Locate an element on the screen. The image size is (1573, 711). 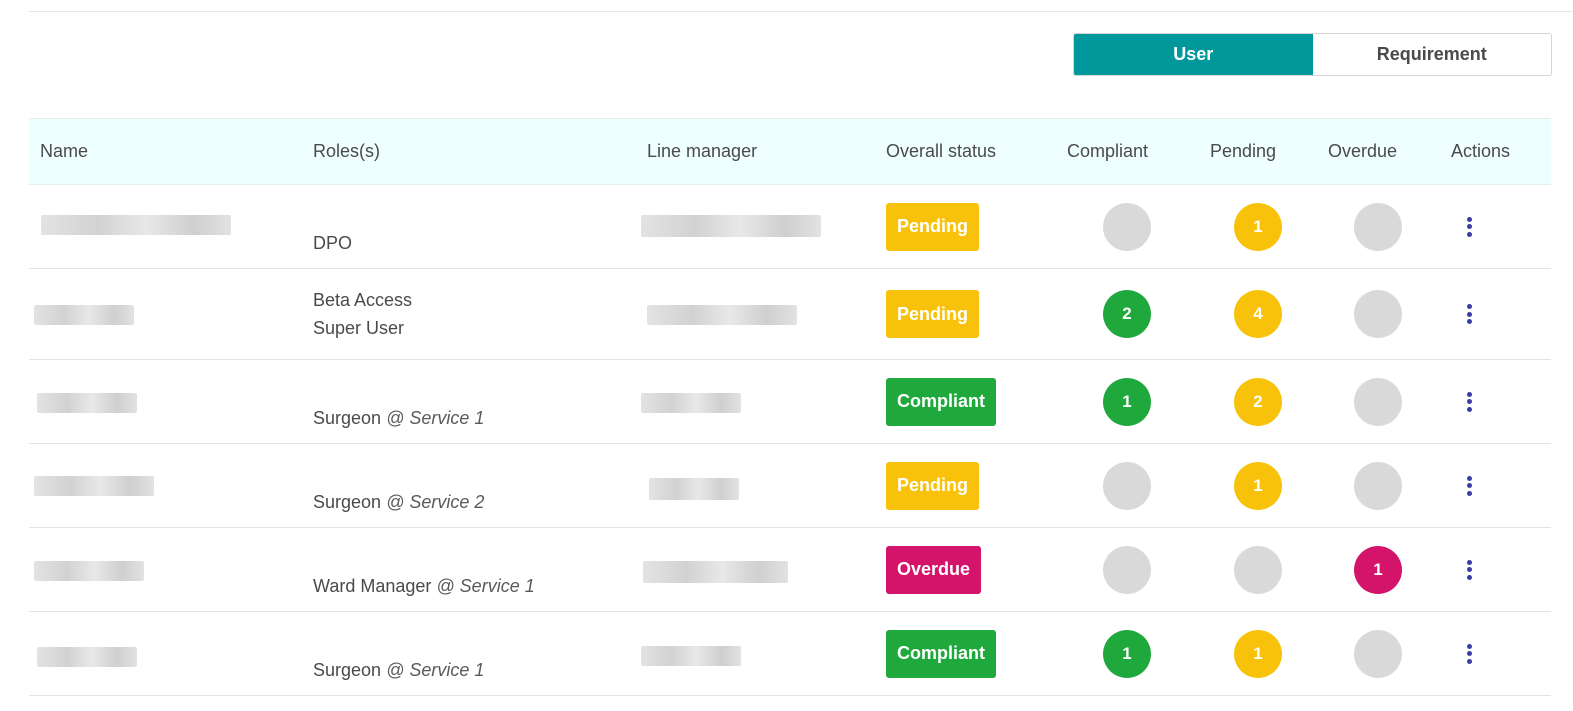
pending-count-badge is located at coordinates (1258, 569).